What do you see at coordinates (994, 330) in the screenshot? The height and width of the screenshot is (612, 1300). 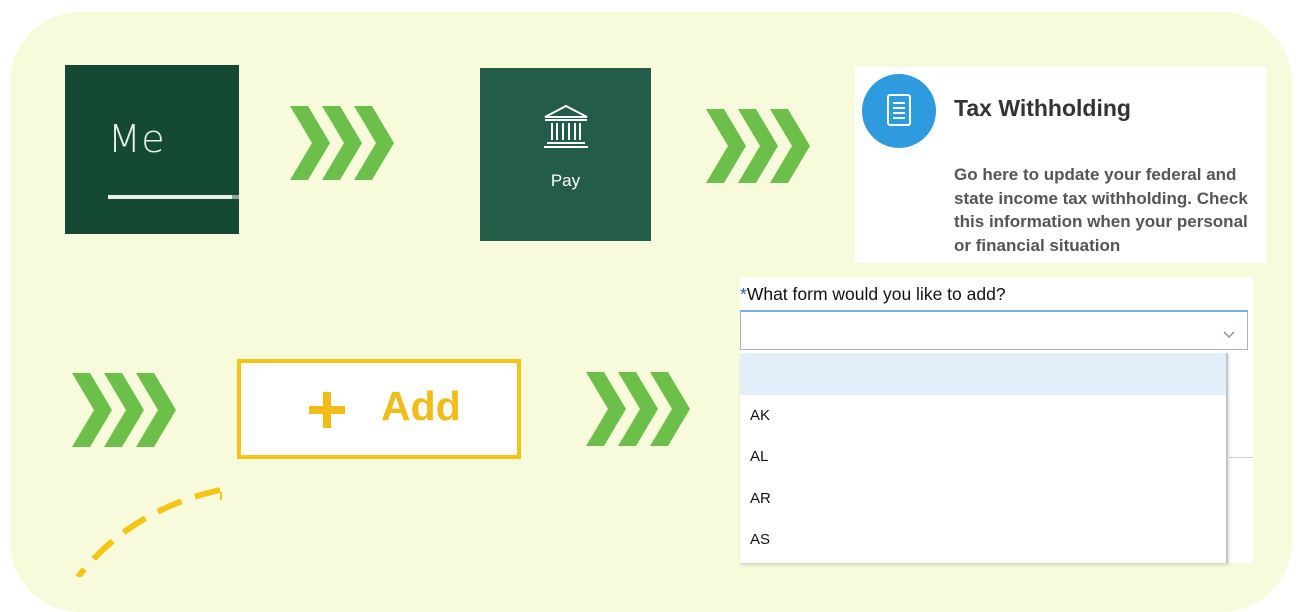 I see `form-select` at bounding box center [994, 330].